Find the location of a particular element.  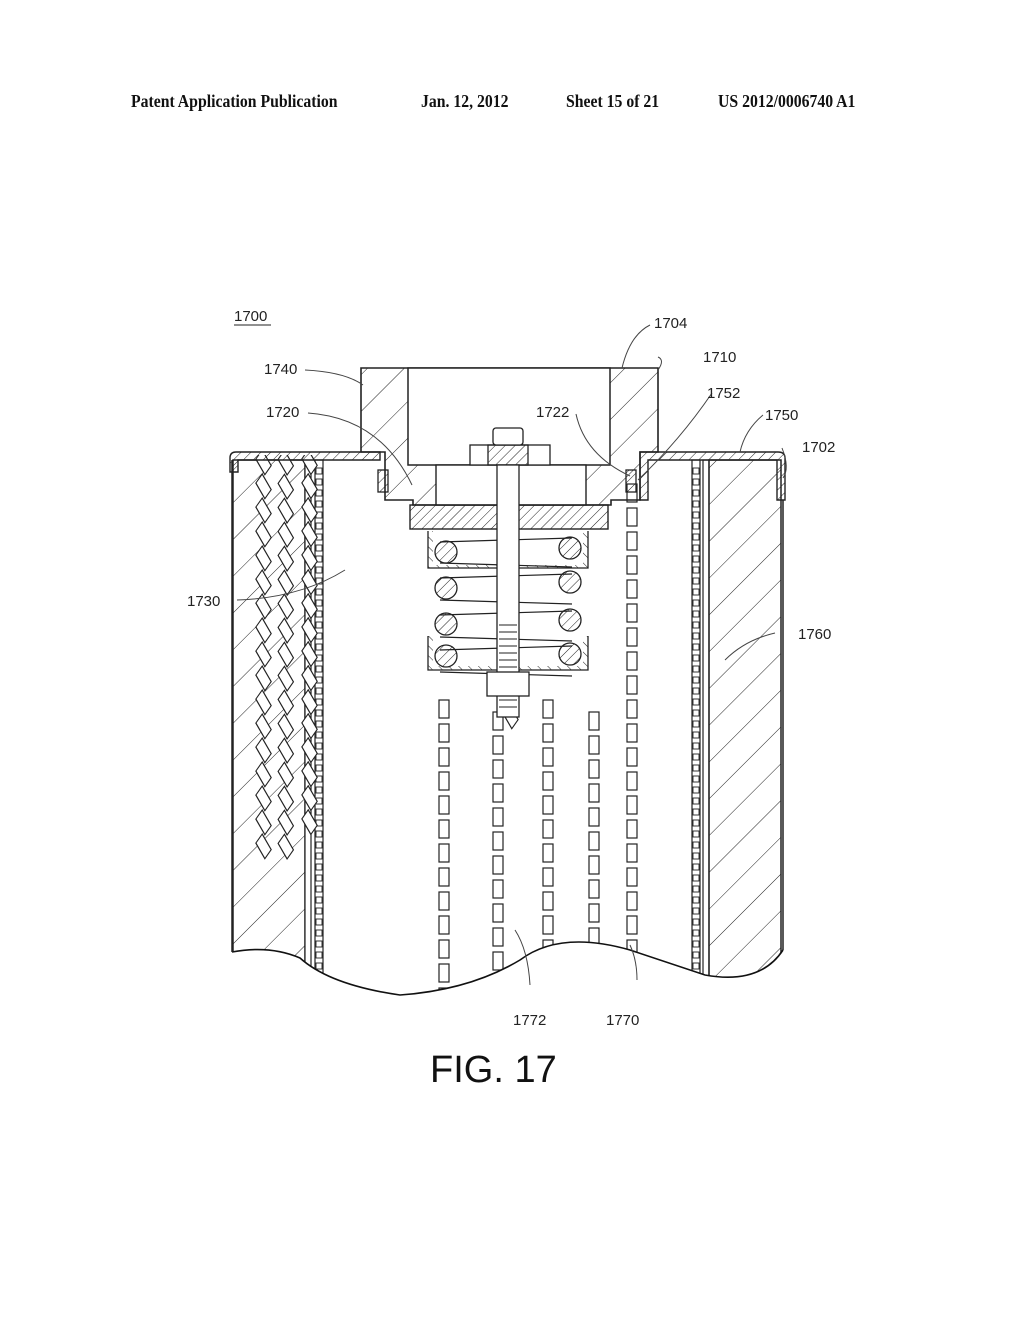

label-1760: 1760 is located at coordinates (814, 634).